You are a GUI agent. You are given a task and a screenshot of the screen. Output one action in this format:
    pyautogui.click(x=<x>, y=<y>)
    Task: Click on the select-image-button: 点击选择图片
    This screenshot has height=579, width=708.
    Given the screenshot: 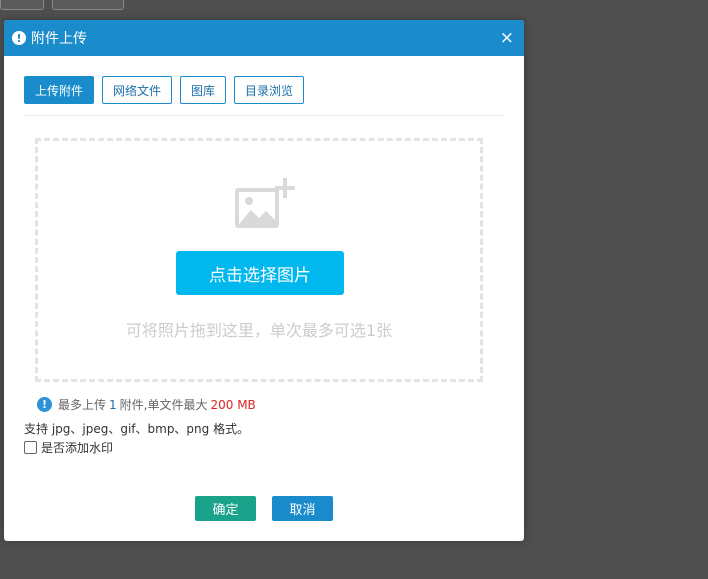 What is the action you would take?
    pyautogui.click(x=260, y=273)
    